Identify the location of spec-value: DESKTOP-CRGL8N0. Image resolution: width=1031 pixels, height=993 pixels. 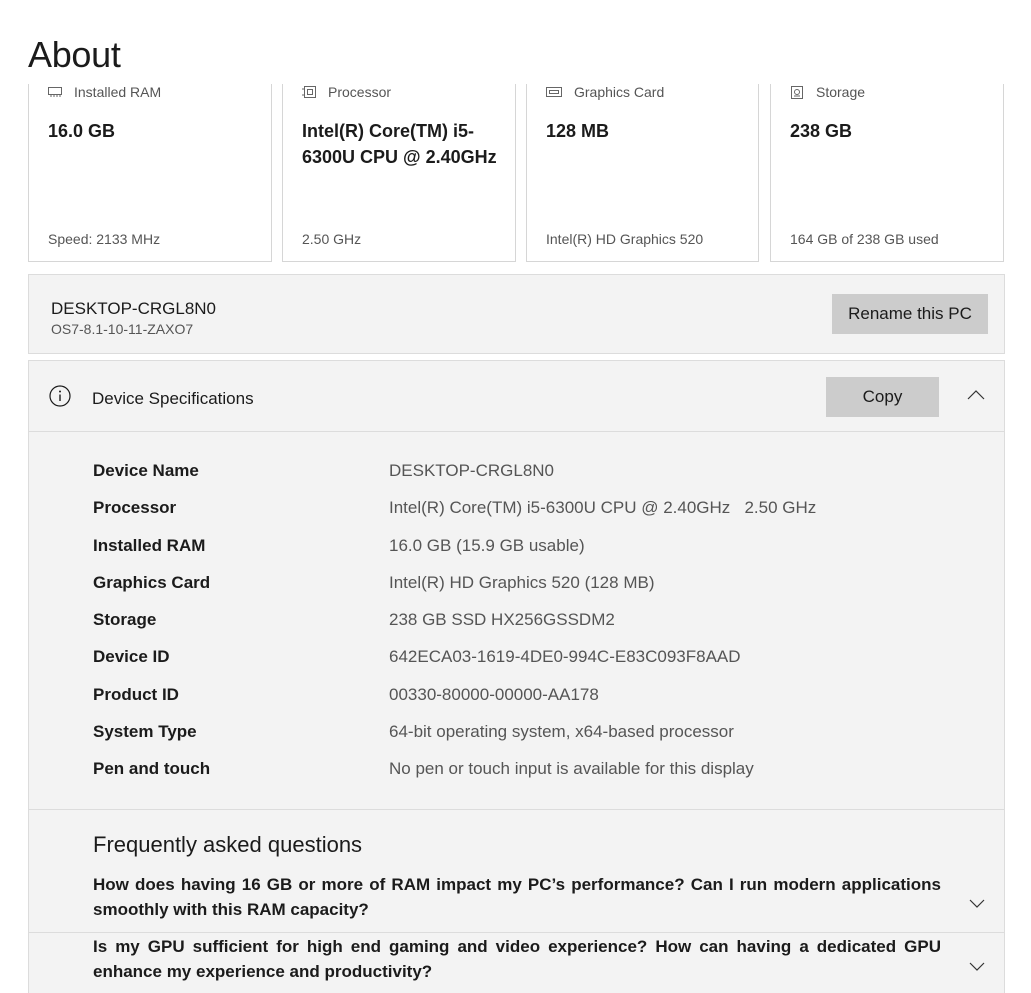
(472, 470).